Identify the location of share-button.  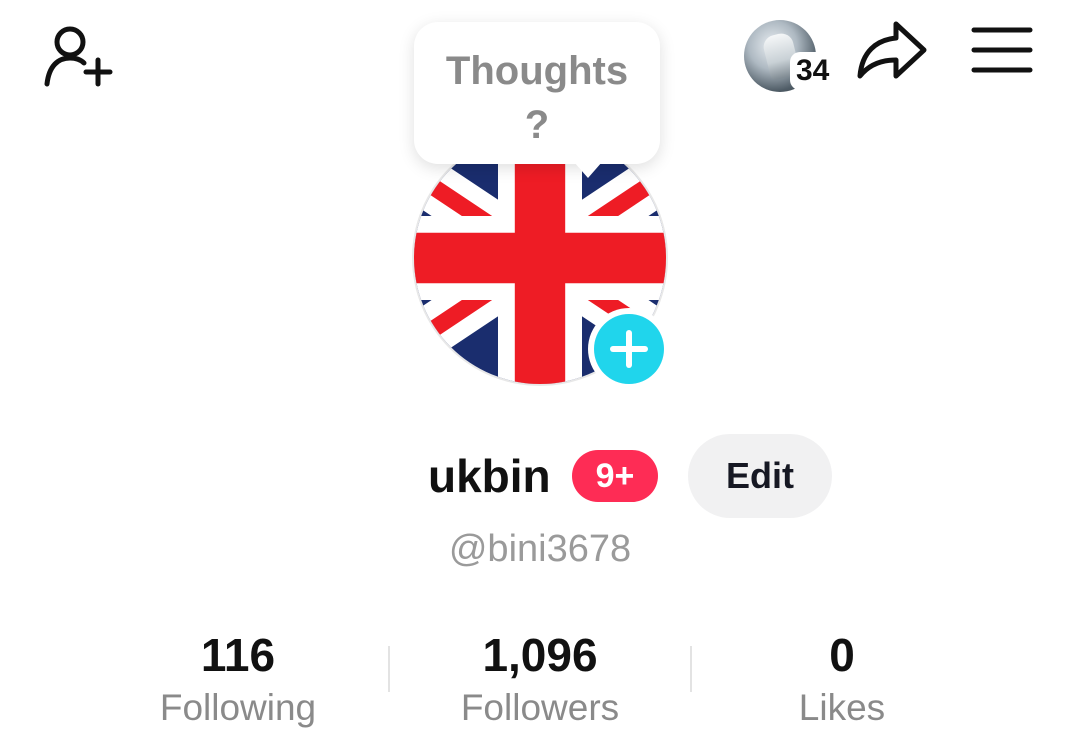
(893, 51).